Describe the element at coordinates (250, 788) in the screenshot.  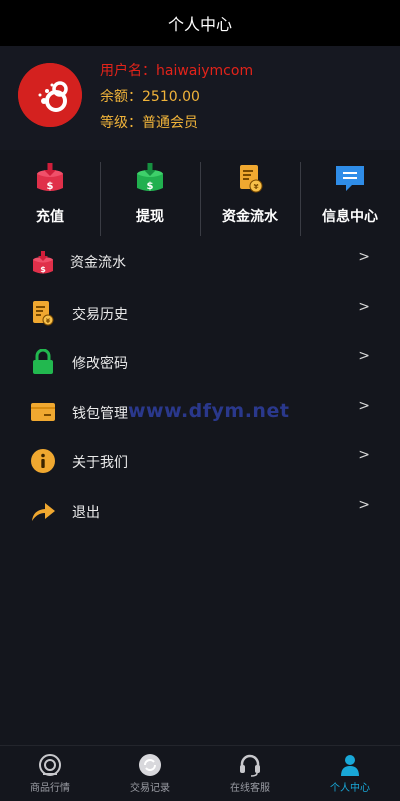
I see `tab-label-support: 在线客服` at that location.